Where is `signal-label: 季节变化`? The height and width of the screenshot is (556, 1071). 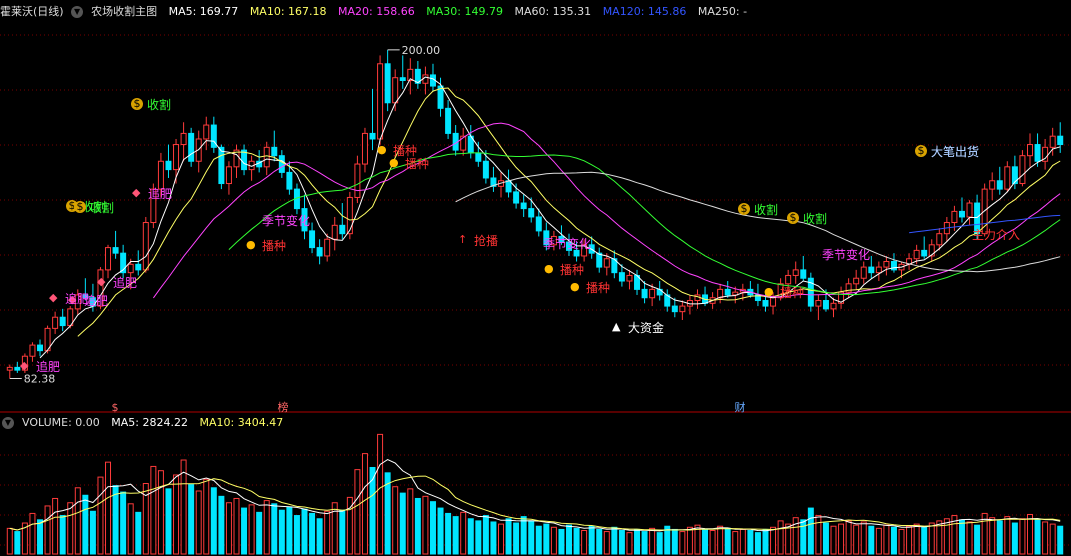 signal-label: 季节变化 is located at coordinates (567, 244).